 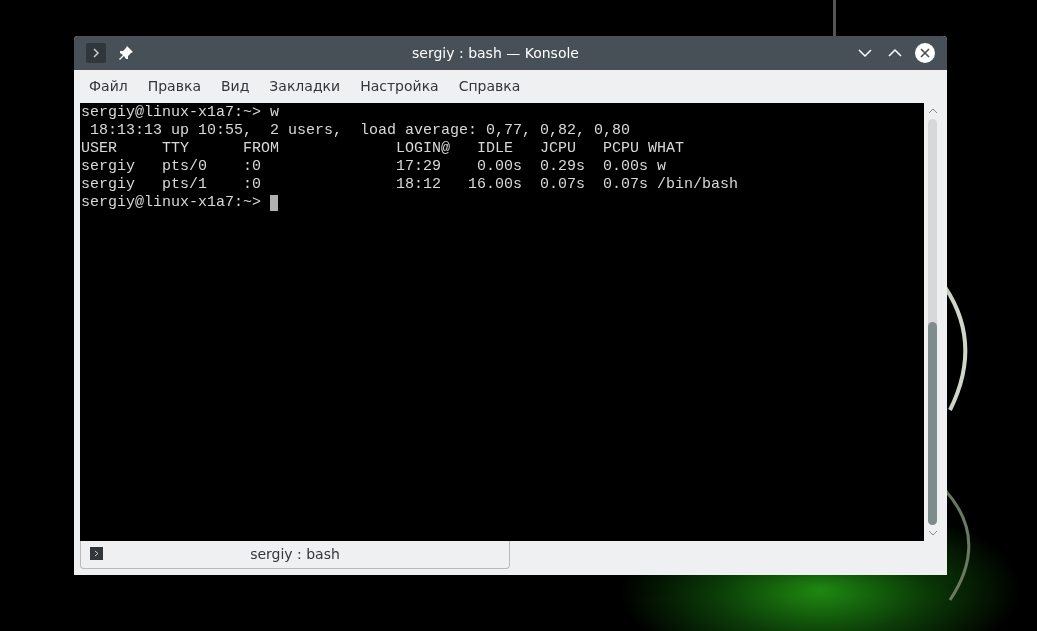 I want to click on terminal-line: sergiy pts/1 :0 18:12 16.00s 0.07s 0.07s /bin/bash, so click(x=410, y=185).